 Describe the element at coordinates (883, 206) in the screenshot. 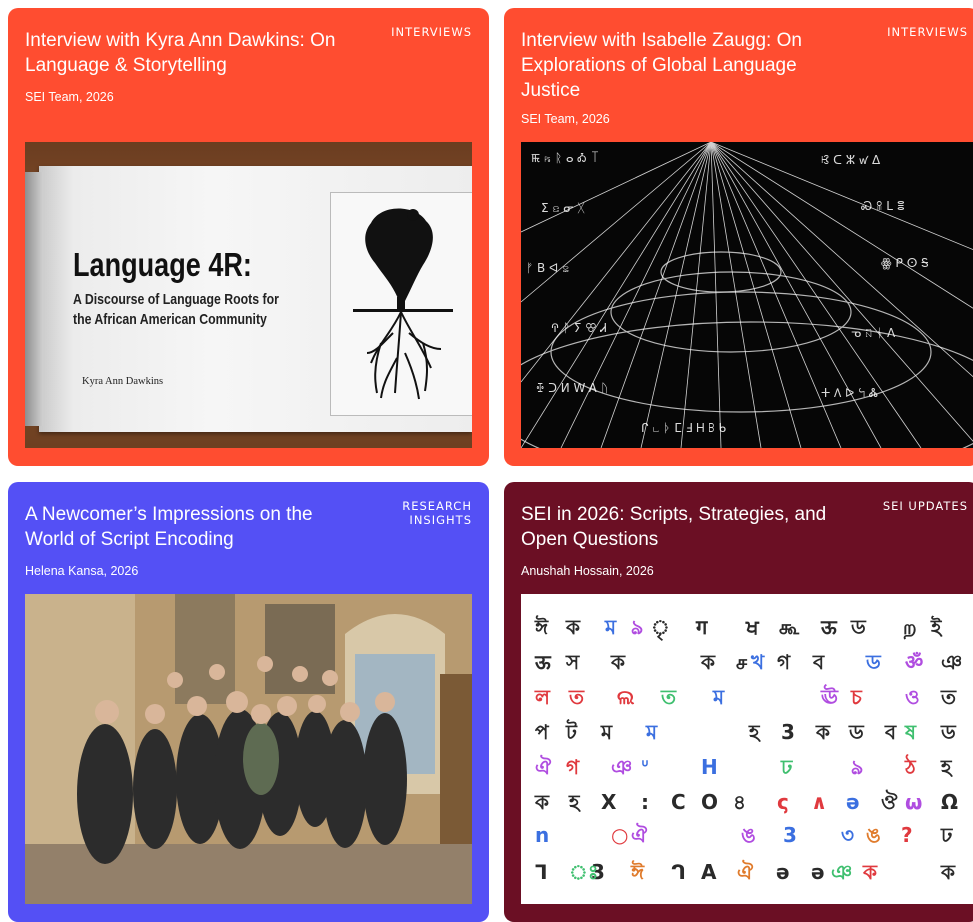

I see `svg-text: Ꮝ ꕉ ᒪ ⴻ` at that location.